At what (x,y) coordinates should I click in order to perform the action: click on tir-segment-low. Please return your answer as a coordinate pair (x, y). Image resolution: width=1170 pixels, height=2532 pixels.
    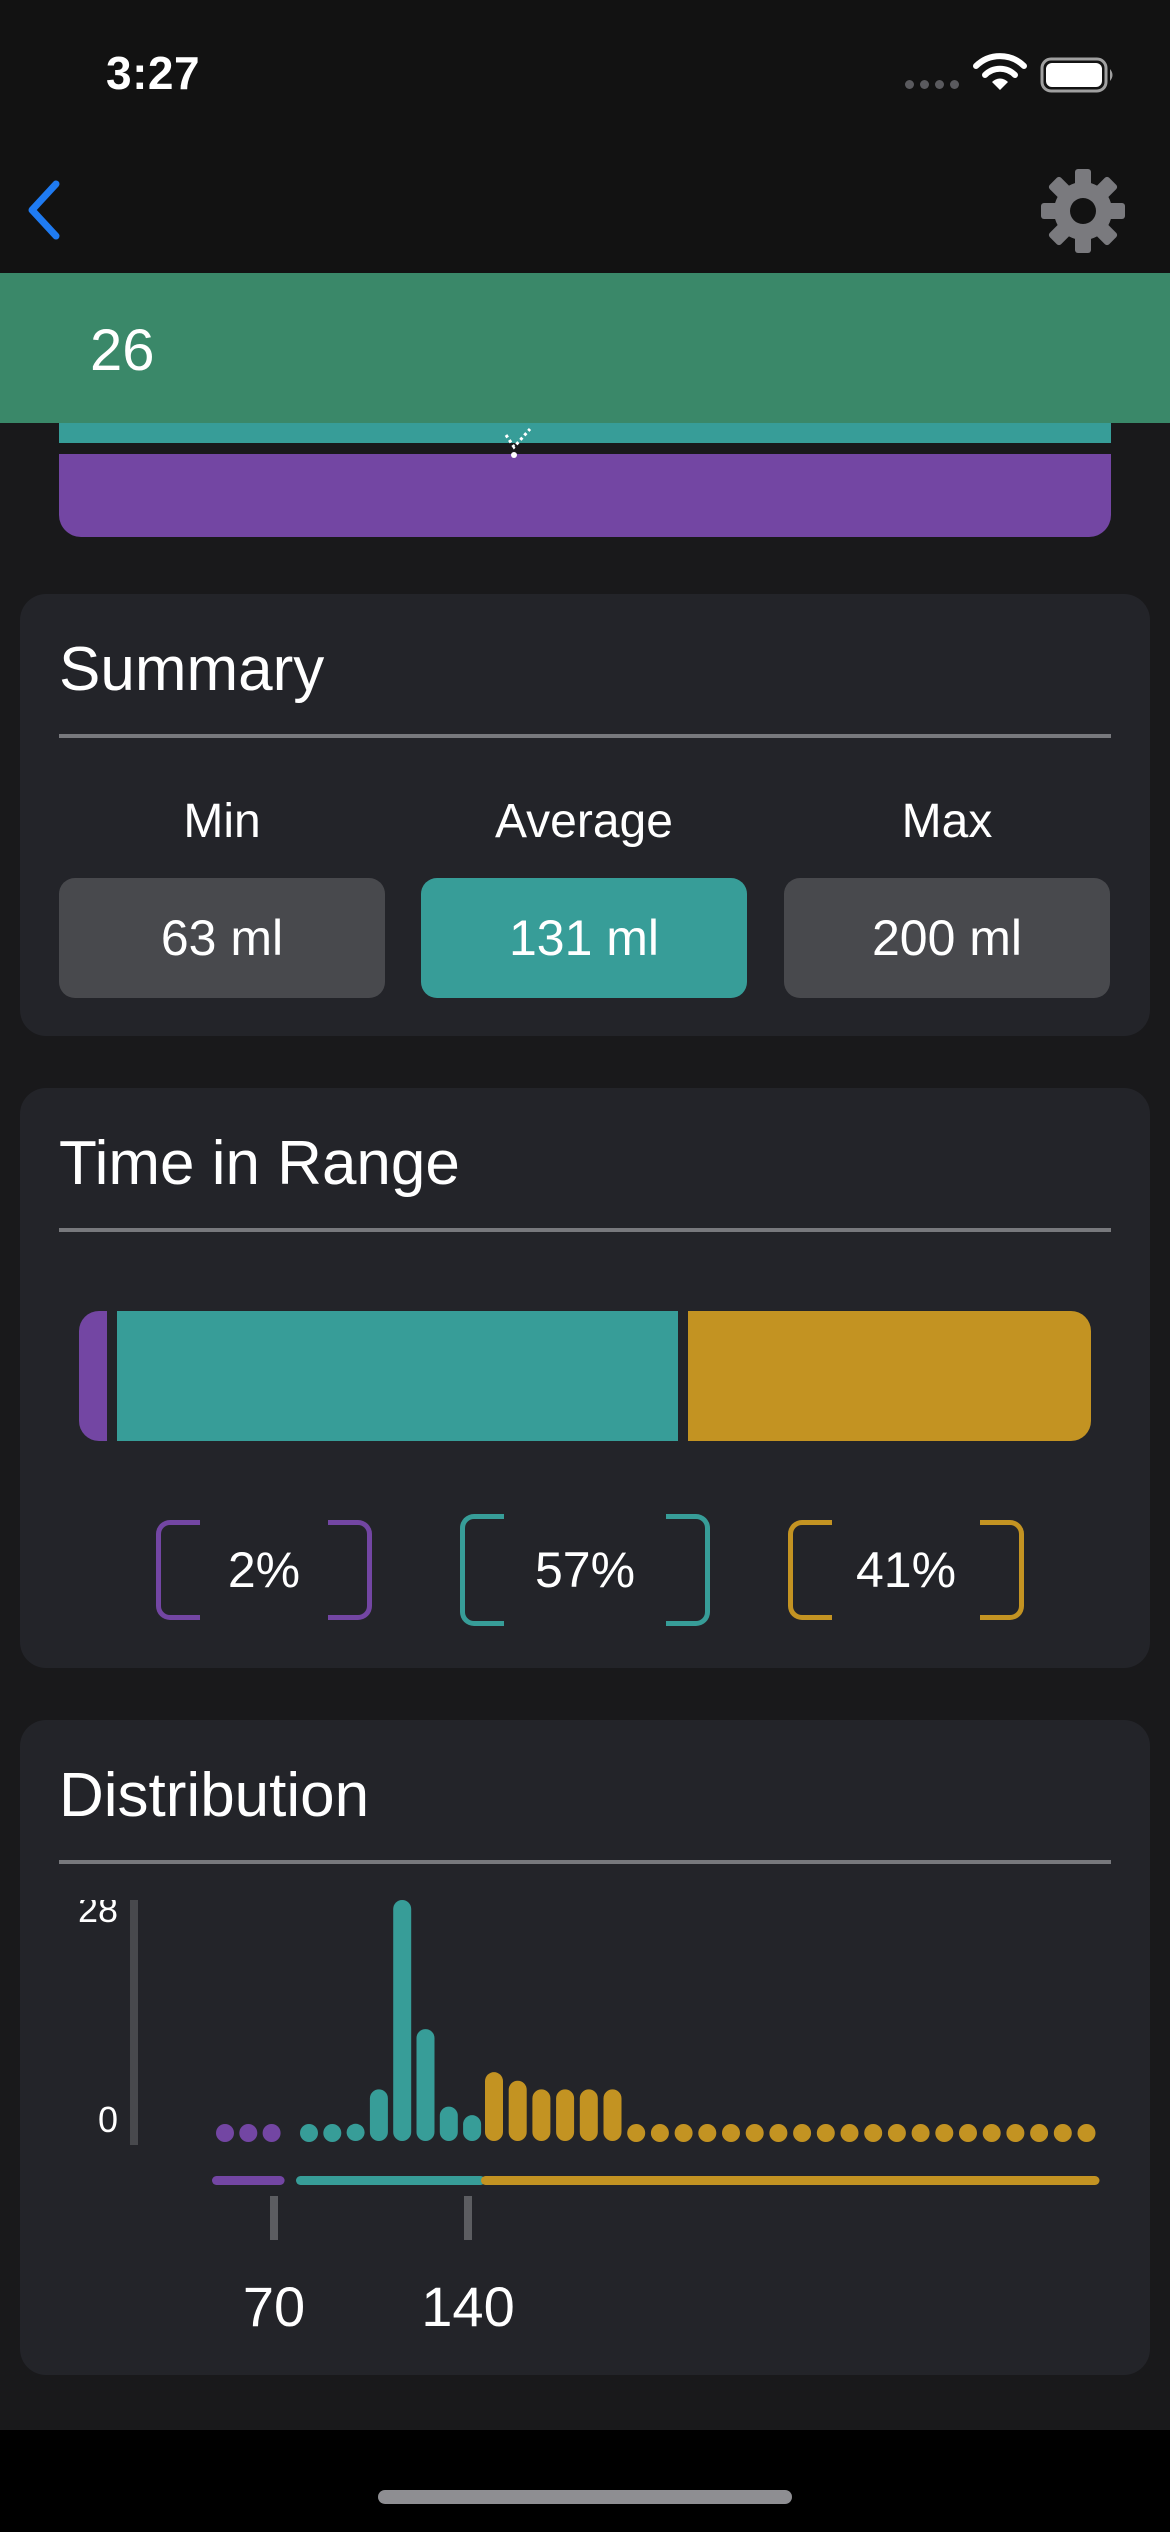
    Looking at the image, I should click on (93, 1376).